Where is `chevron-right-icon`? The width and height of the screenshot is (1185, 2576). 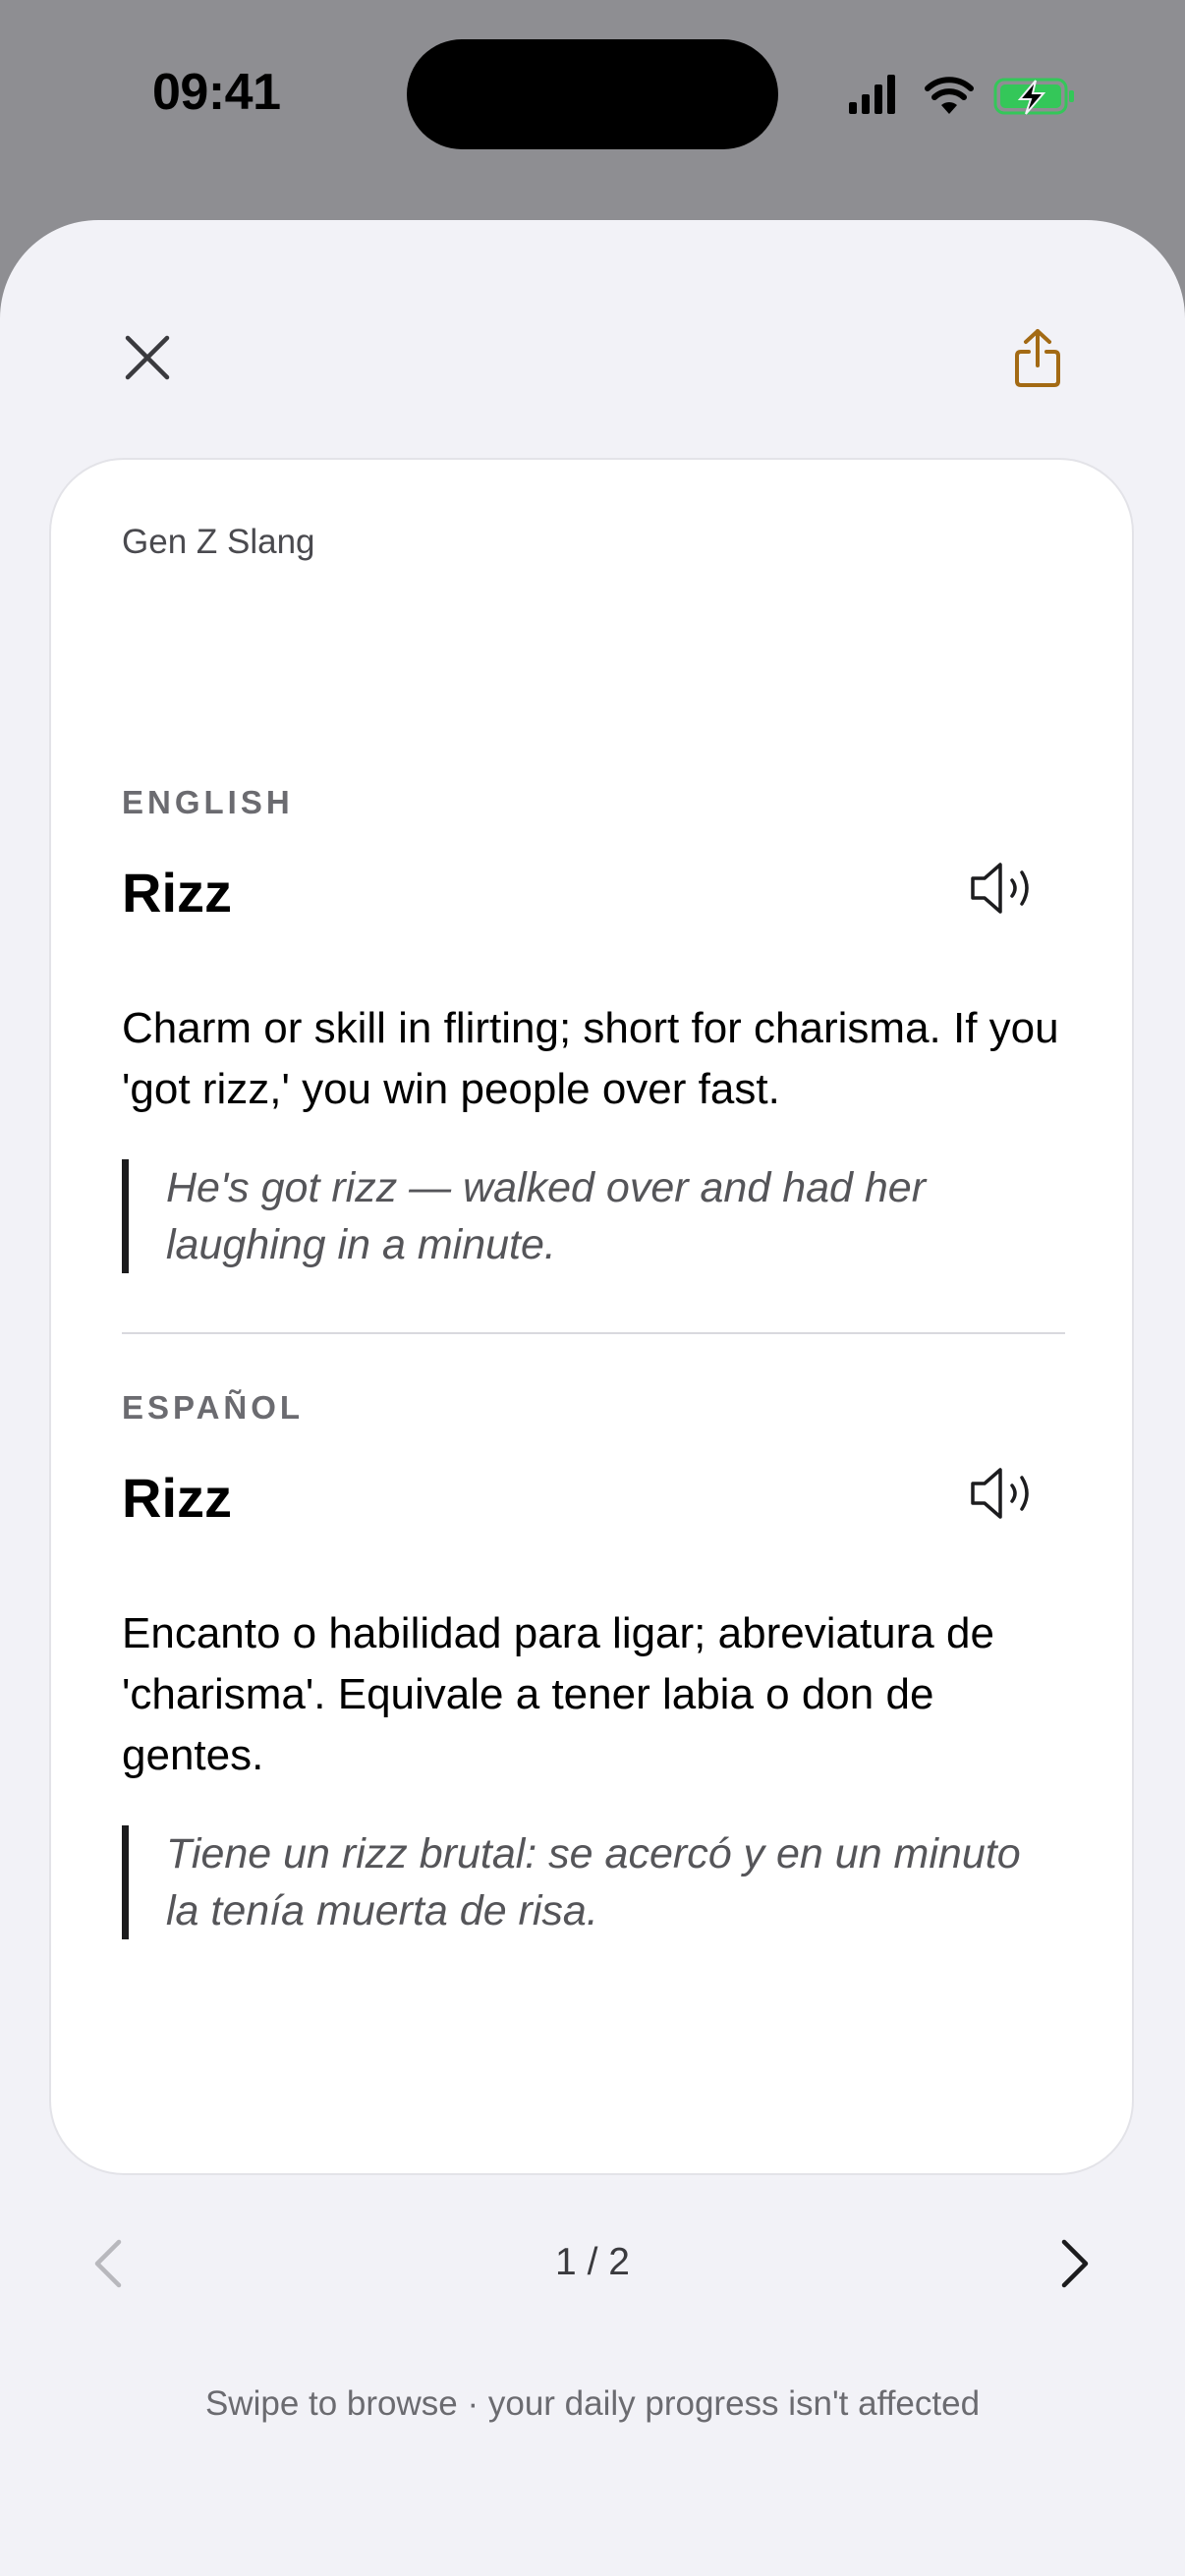 chevron-right-icon is located at coordinates (1075, 2263).